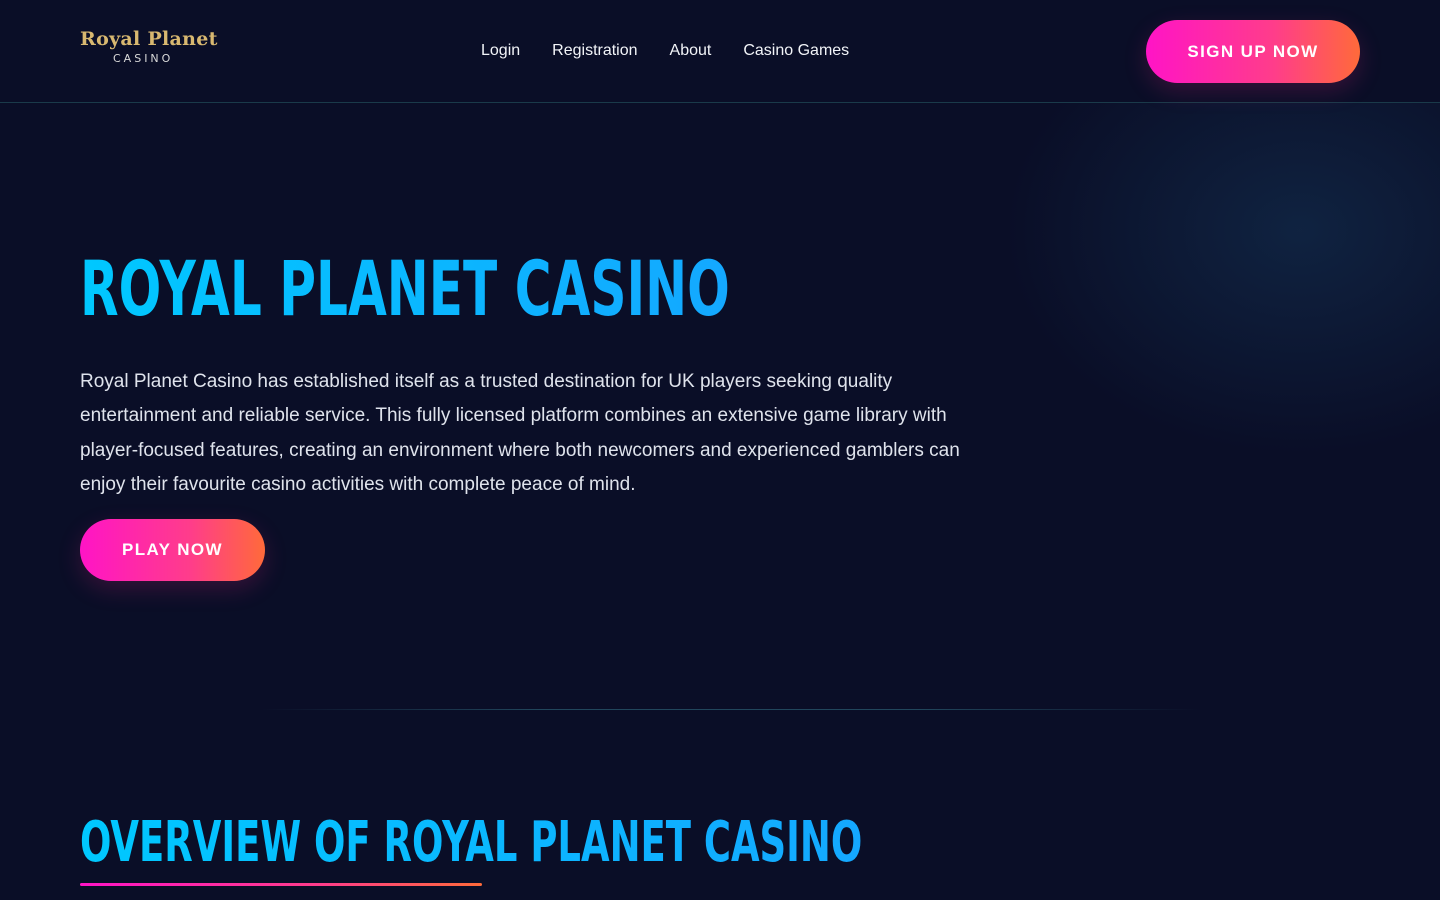 Image resolution: width=1440 pixels, height=900 pixels. Describe the element at coordinates (730, 709) in the screenshot. I see `section-divider` at that location.